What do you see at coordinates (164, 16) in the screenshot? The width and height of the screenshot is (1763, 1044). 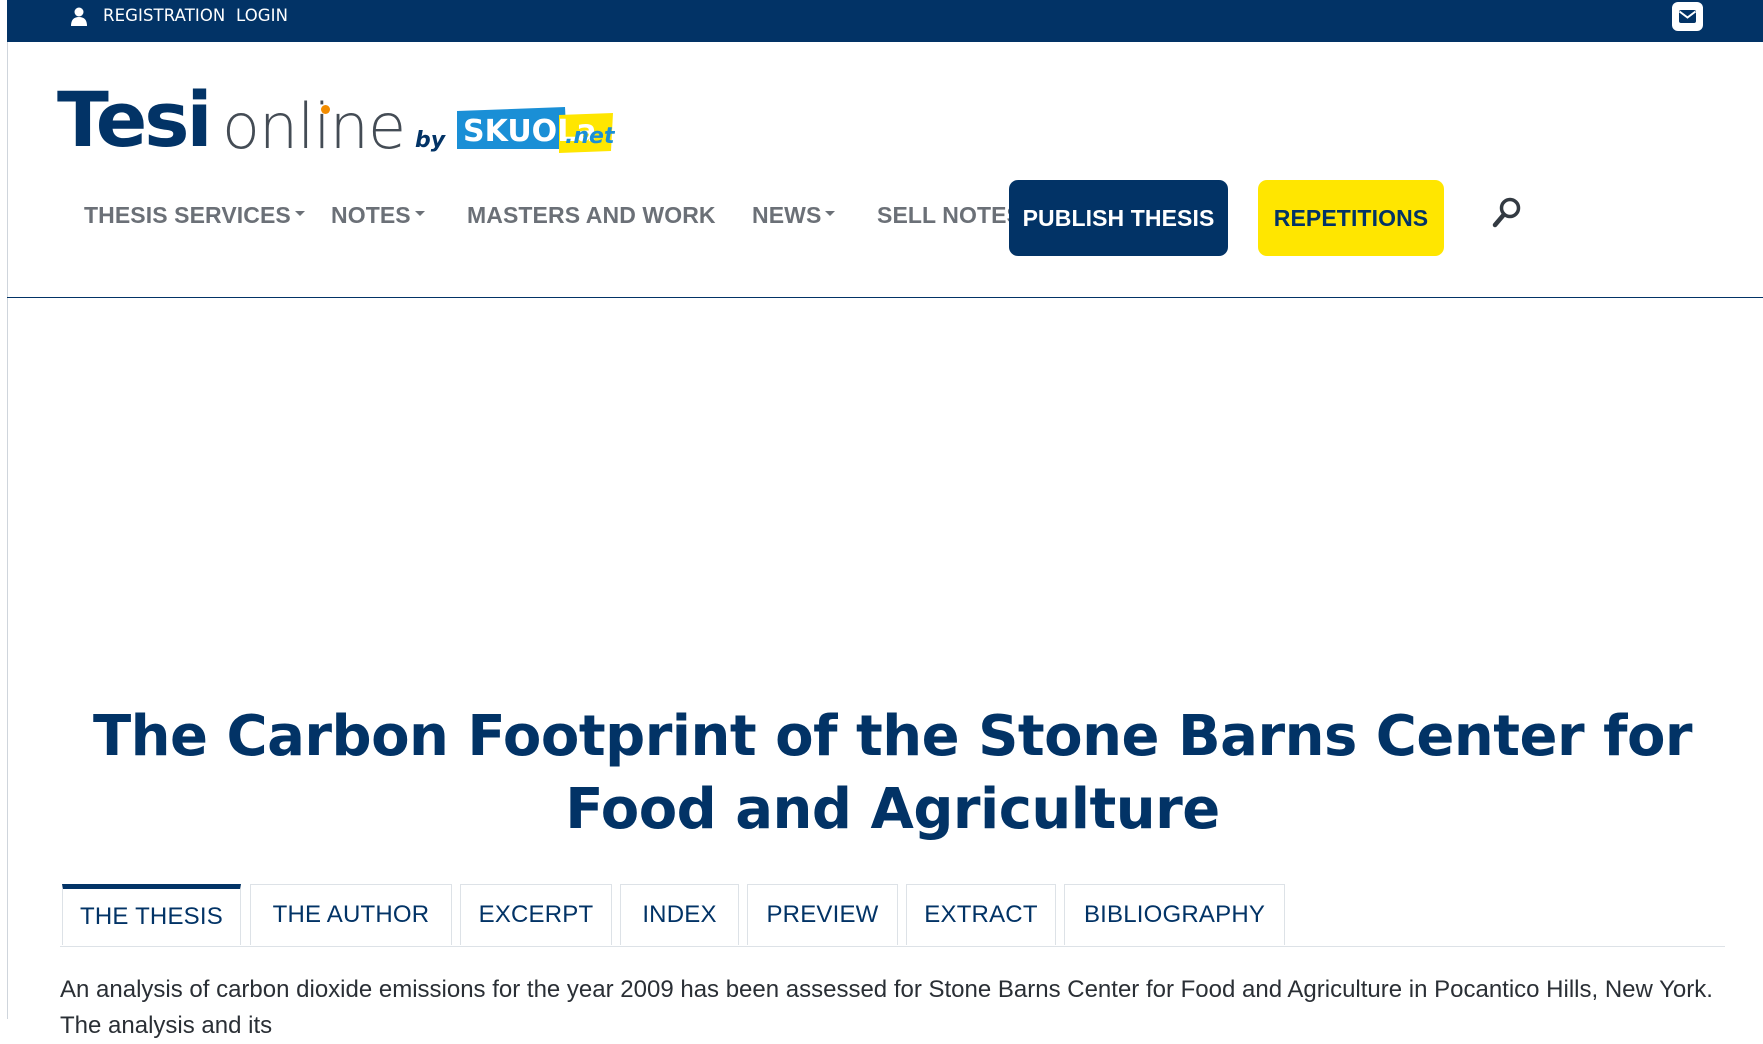 I see `registration-link: REGISTRATION` at bounding box center [164, 16].